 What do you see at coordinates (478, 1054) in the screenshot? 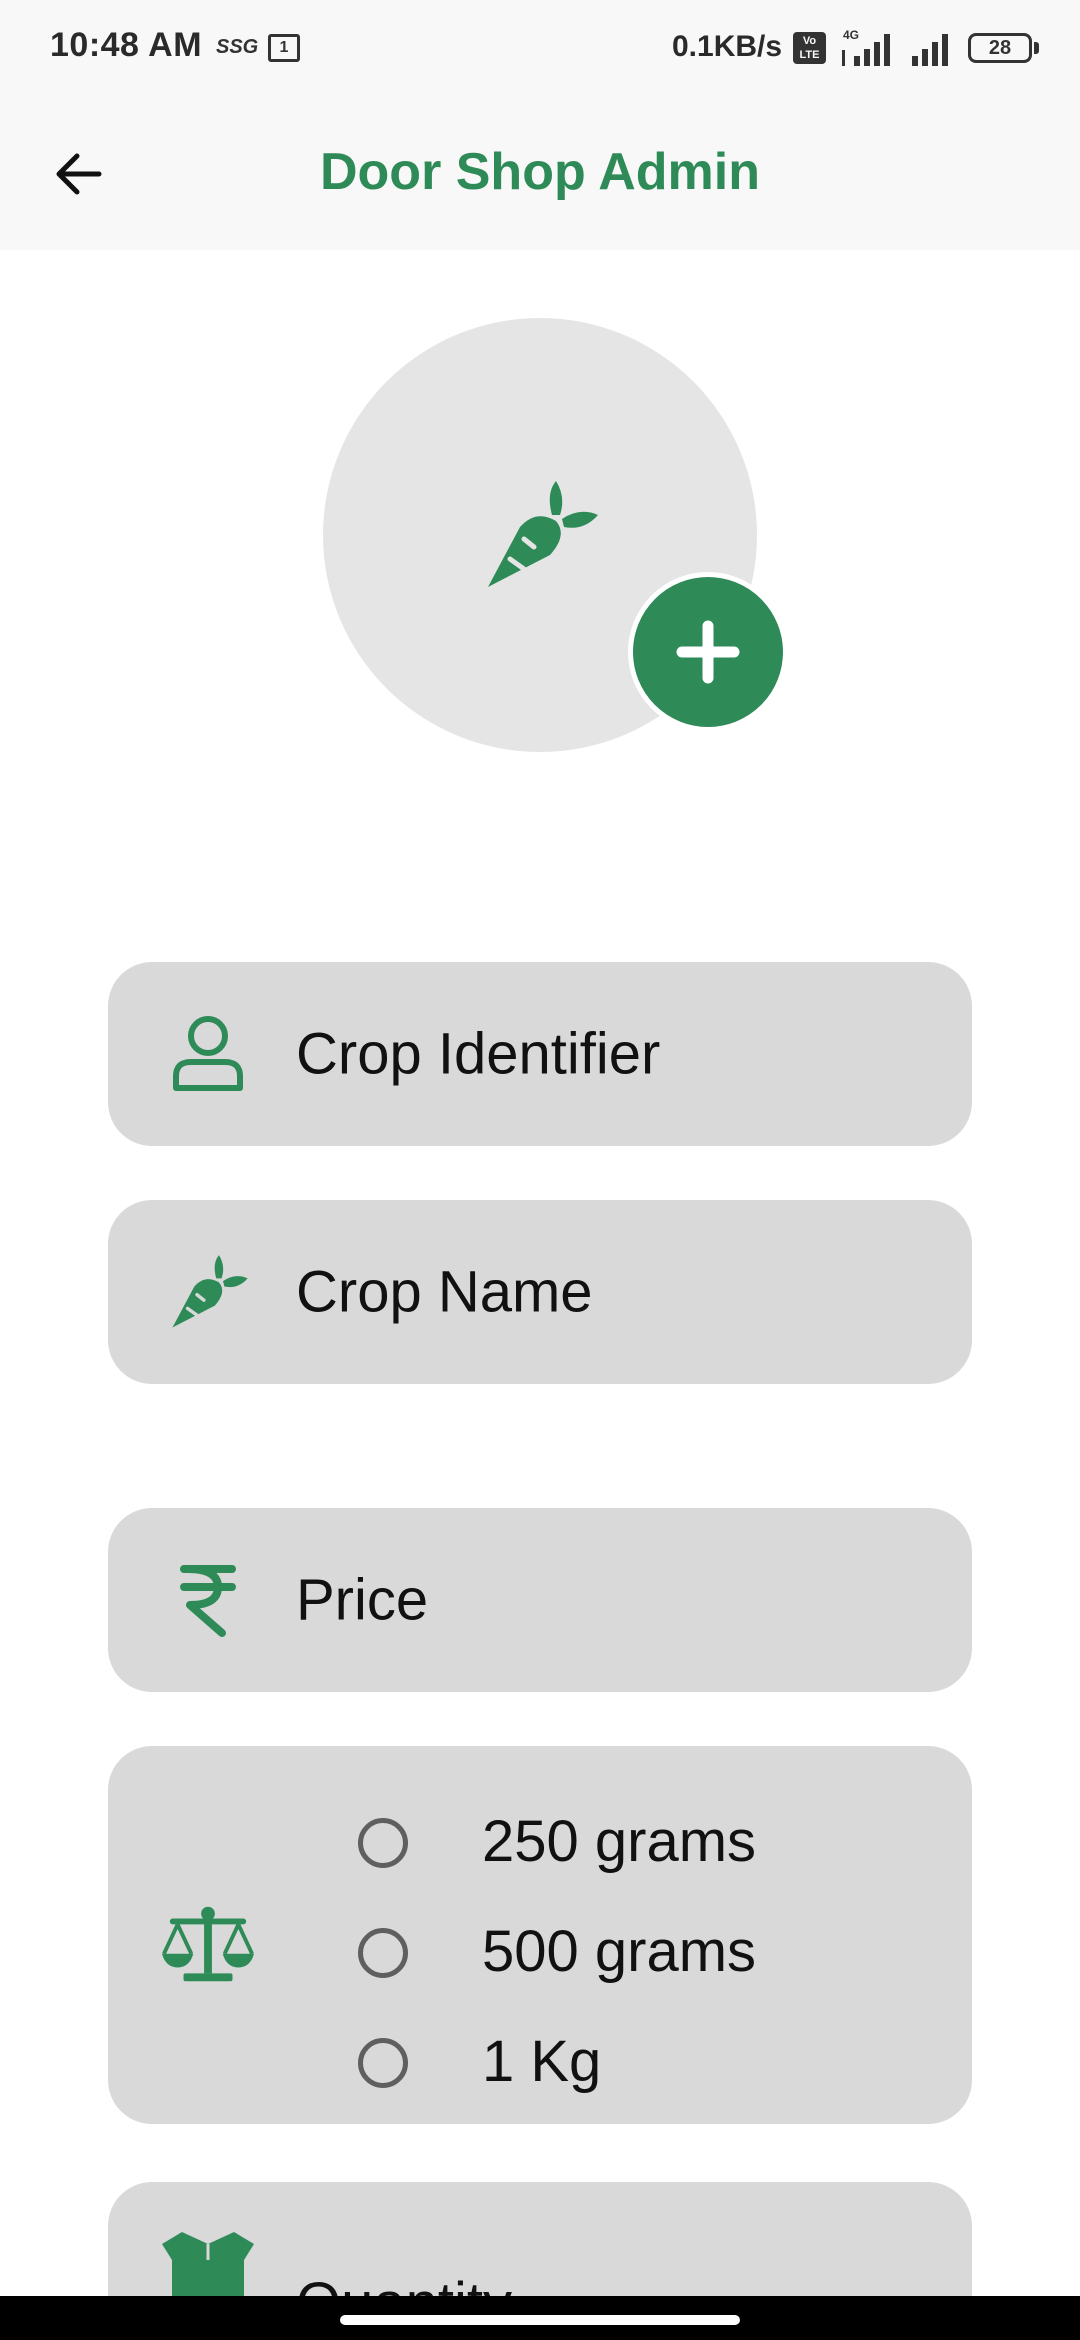
I see `crop-identifier-placeholder: Crop Identifier` at bounding box center [478, 1054].